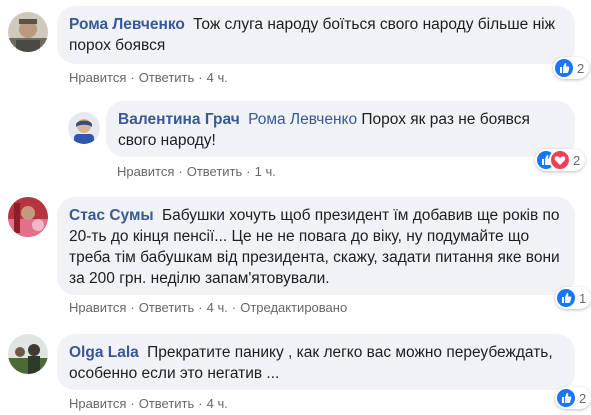 Image resolution: width=591 pixels, height=415 pixels. What do you see at coordinates (127, 24) in the screenshot?
I see `author-name: Рома Левченко` at bounding box center [127, 24].